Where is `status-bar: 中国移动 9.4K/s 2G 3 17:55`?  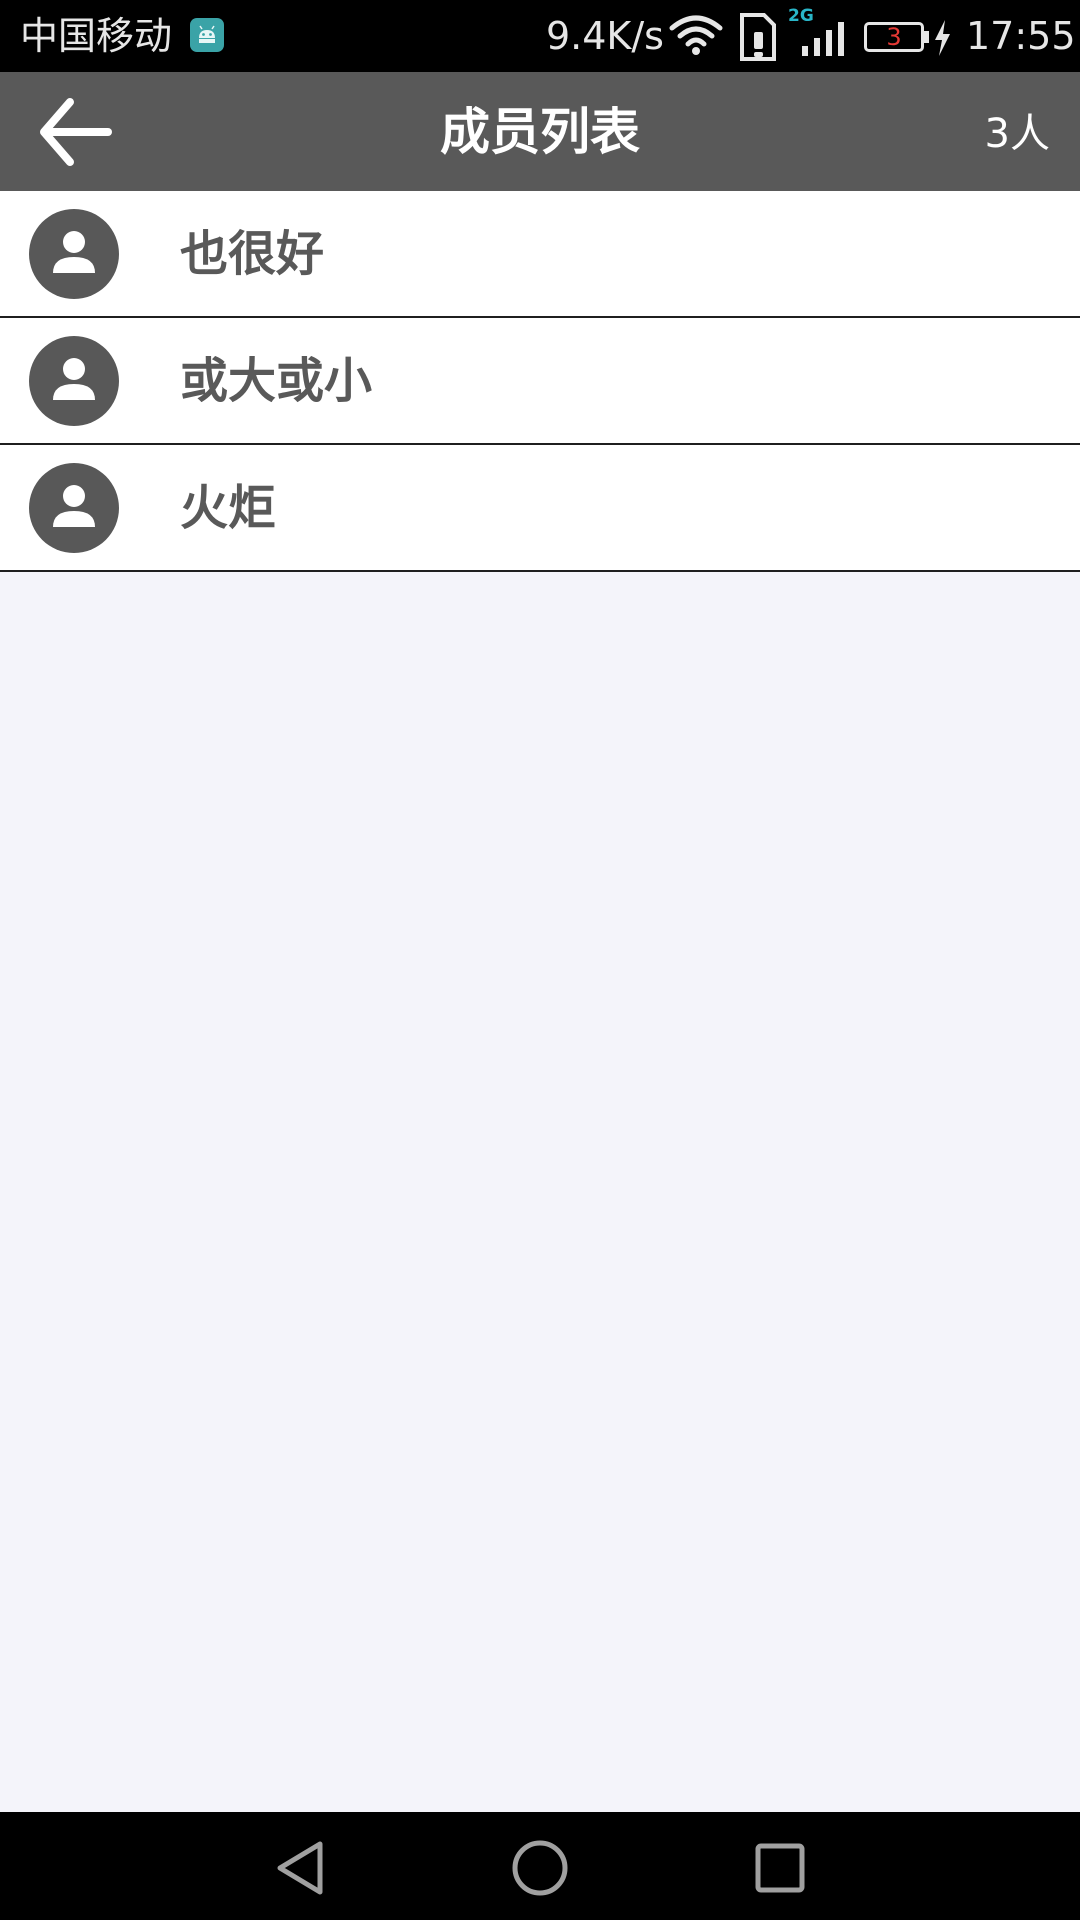
status-bar: 中国移动 9.4K/s 2G 3 17:55 is located at coordinates (540, 36).